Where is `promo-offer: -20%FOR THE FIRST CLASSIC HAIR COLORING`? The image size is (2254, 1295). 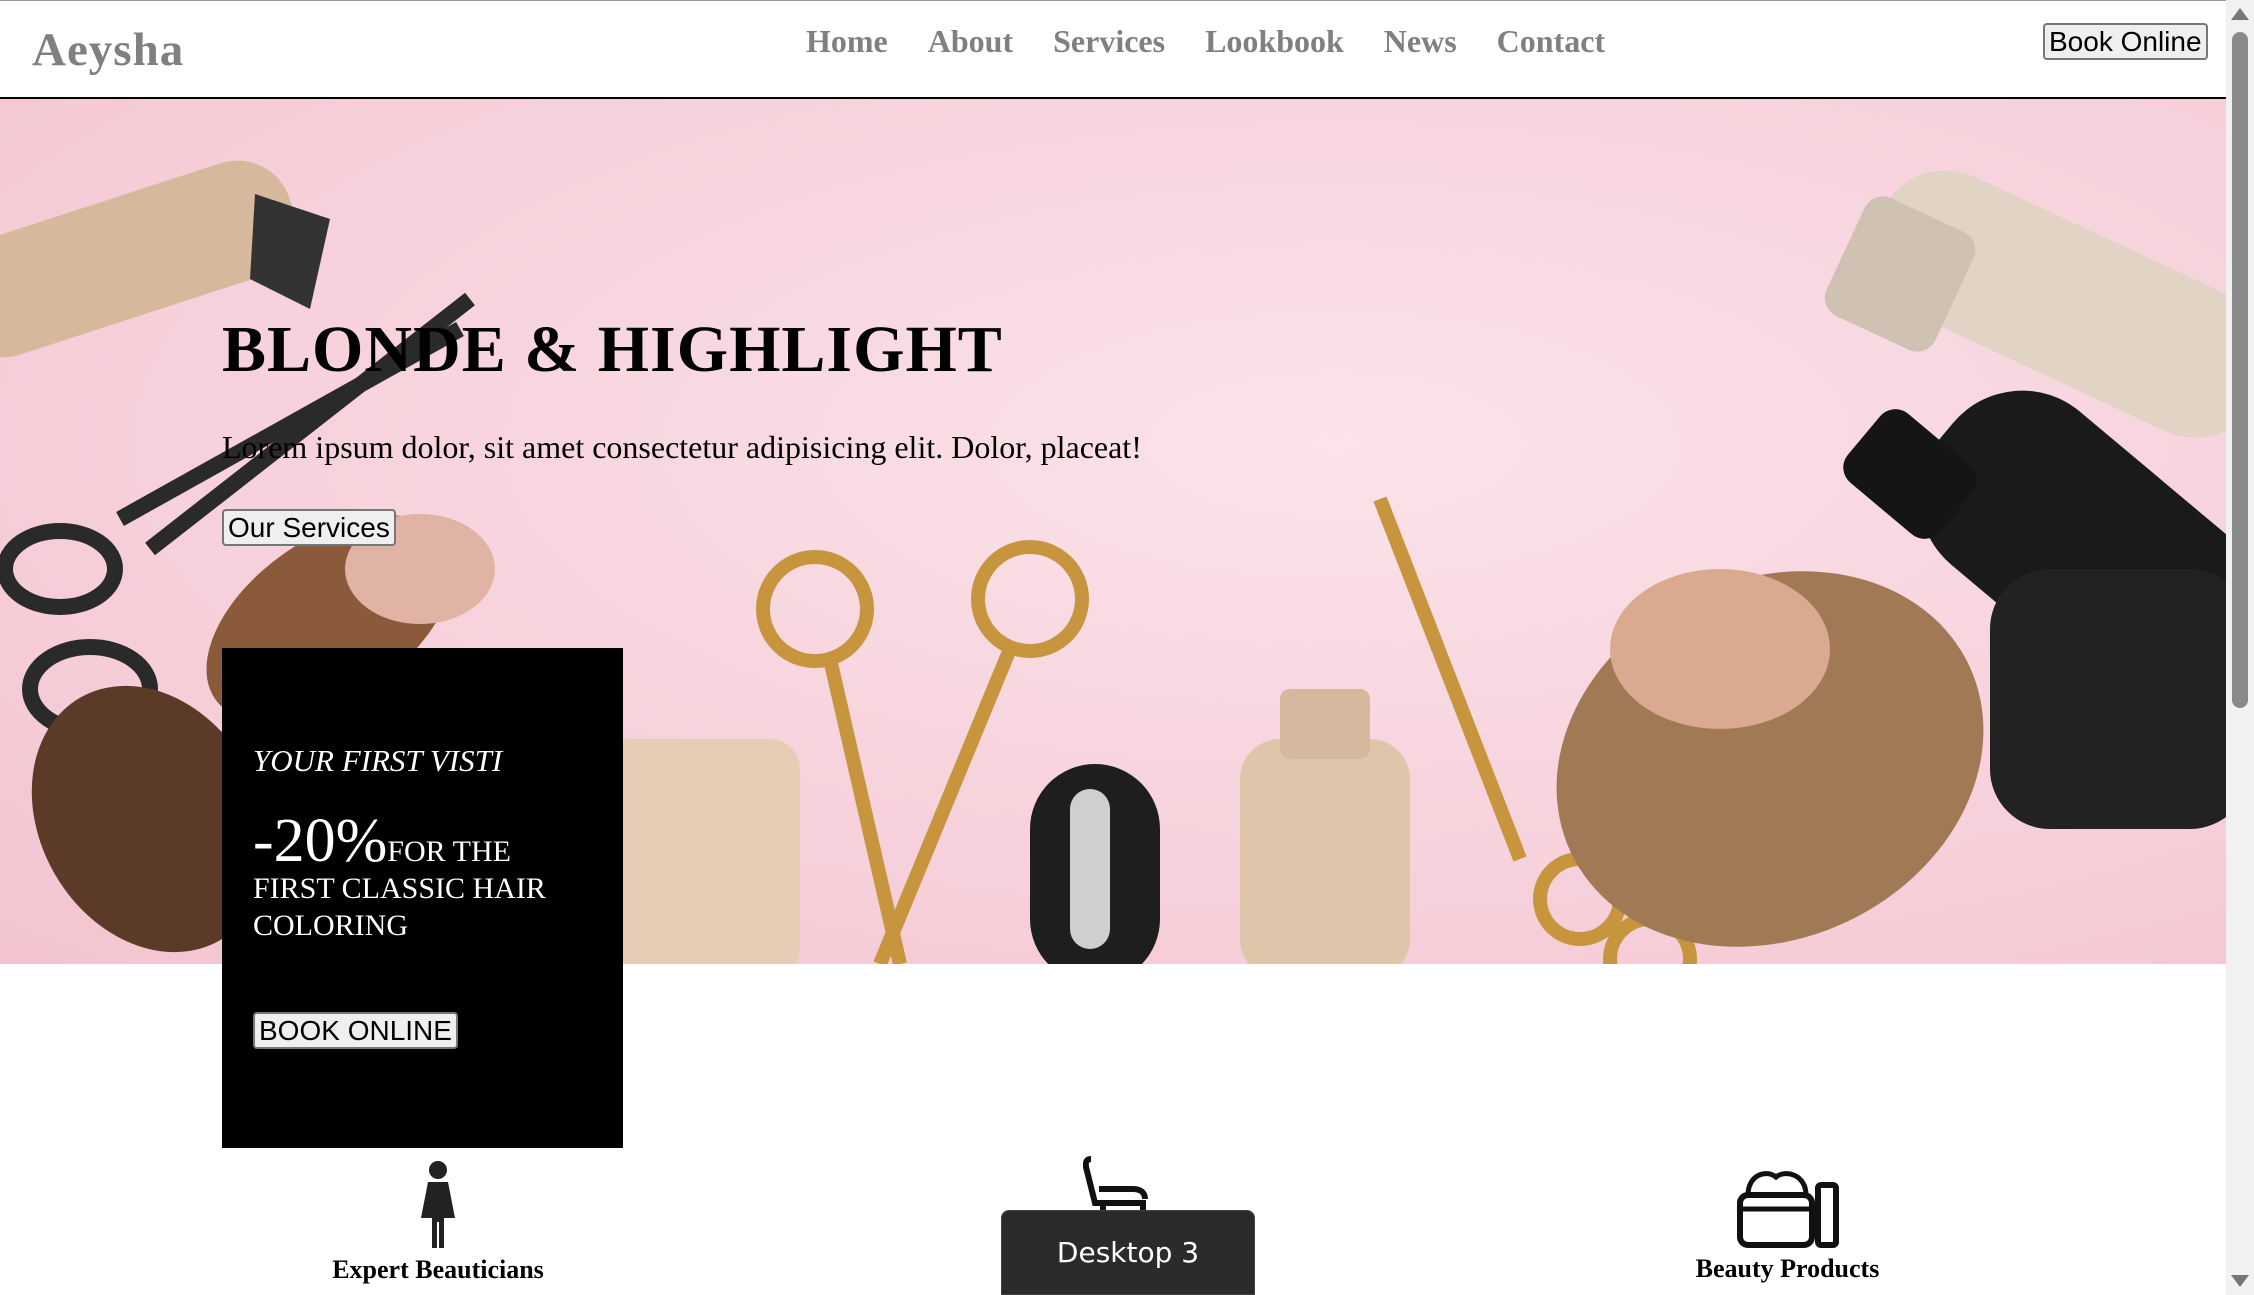 promo-offer: -20%FOR THE FIRST CLASSIC HAIR COLORING is located at coordinates (423, 877).